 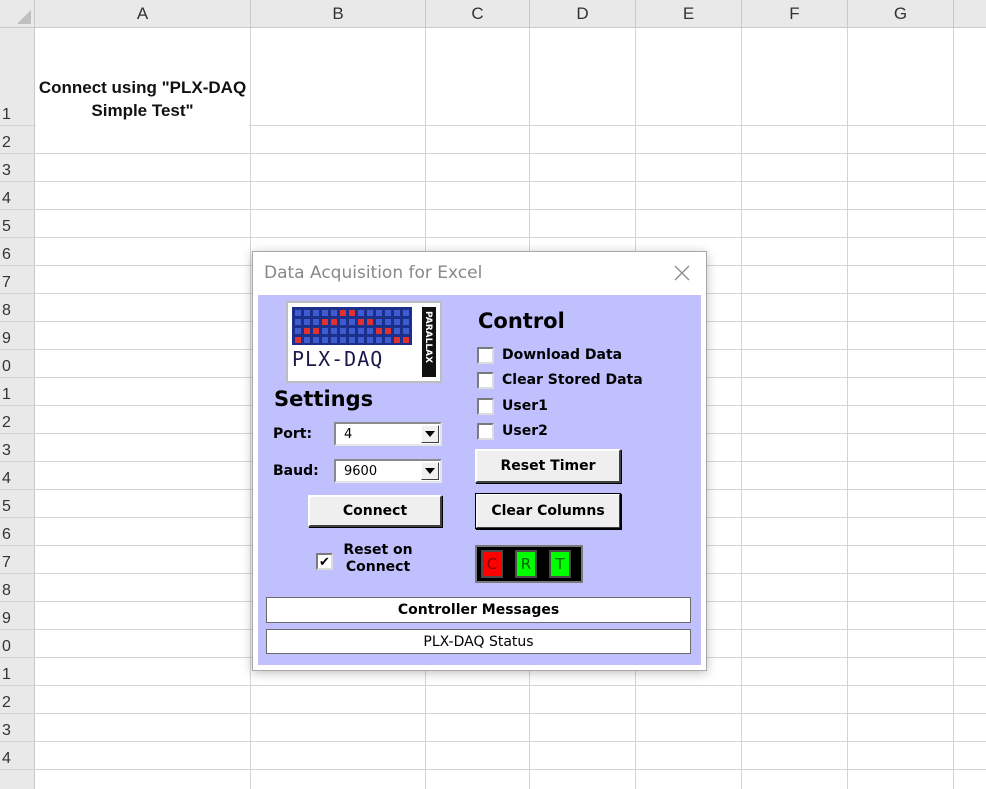 What do you see at coordinates (682, 273) in the screenshot?
I see `close-icon` at bounding box center [682, 273].